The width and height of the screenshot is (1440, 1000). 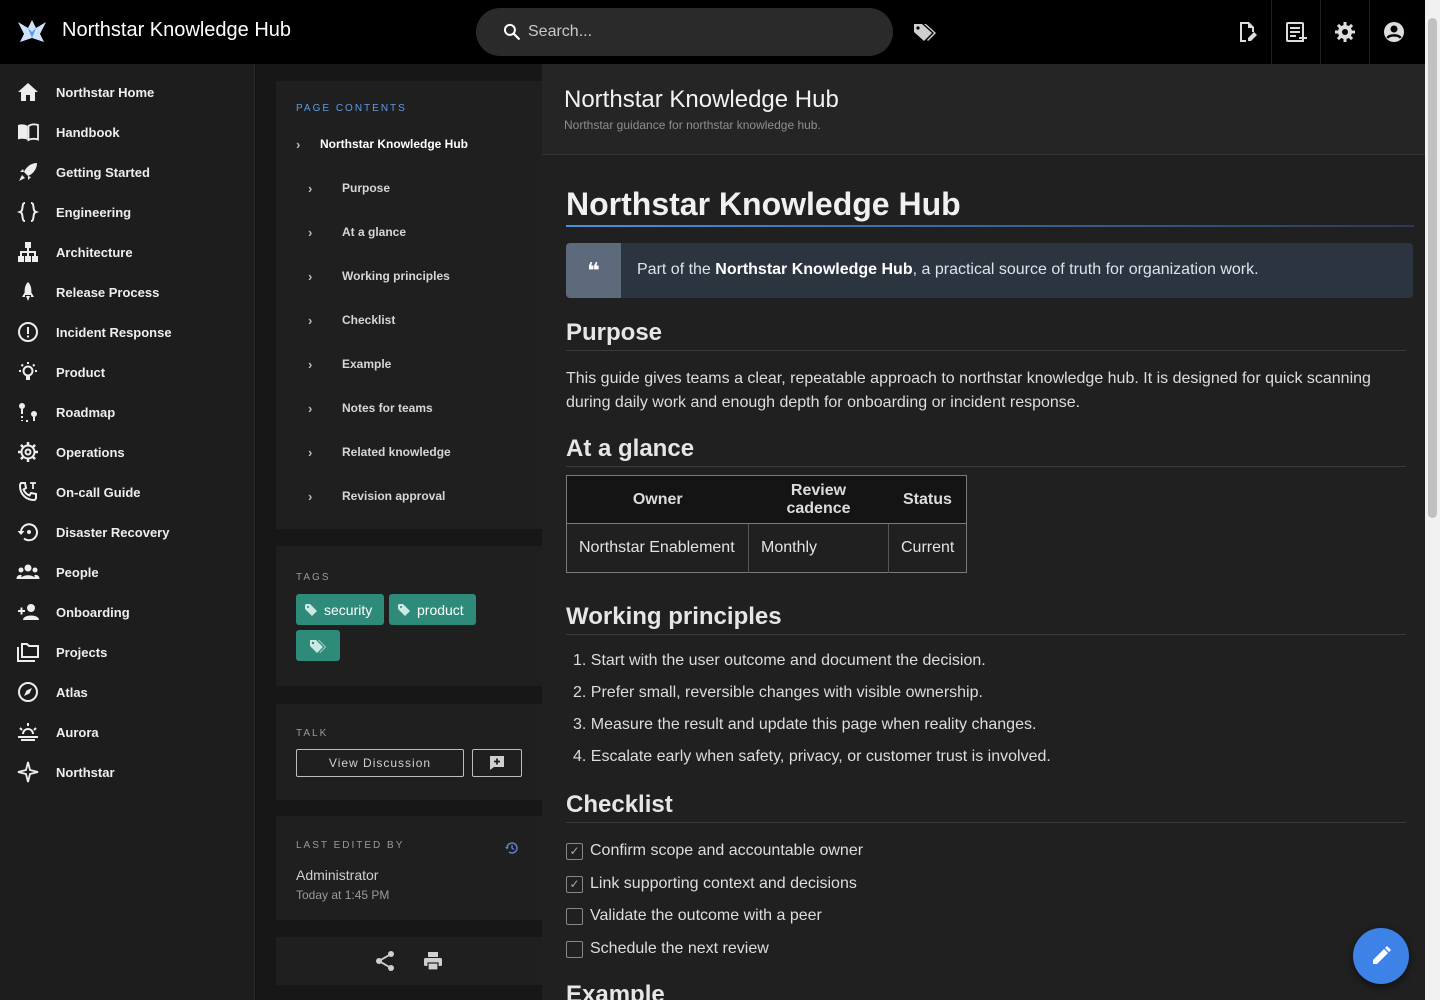 I want to click on sidebar-item-aurora: Aurora, so click(x=127, y=732).